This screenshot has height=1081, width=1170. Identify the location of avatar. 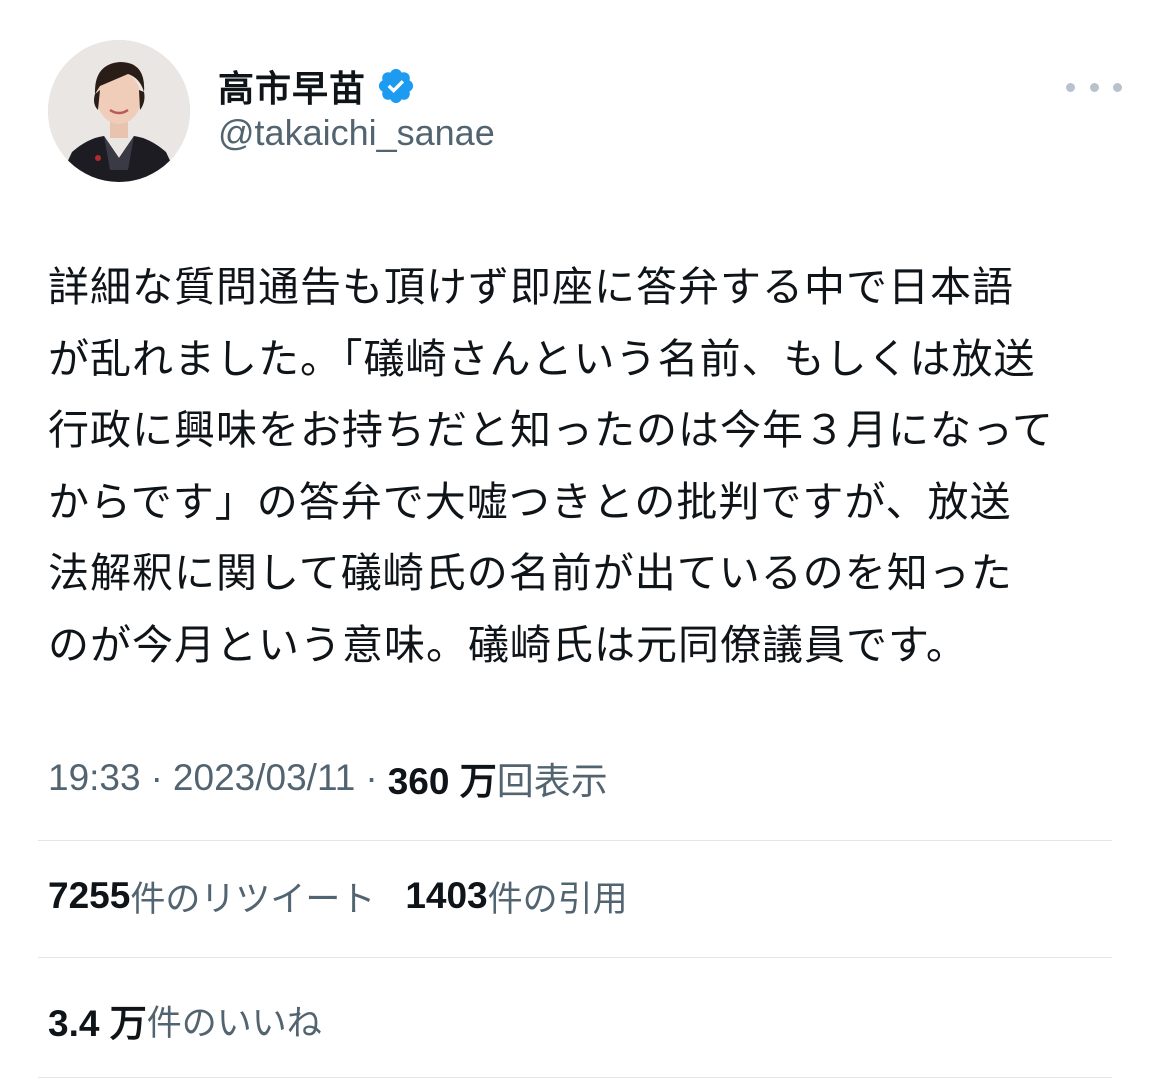
(119, 111).